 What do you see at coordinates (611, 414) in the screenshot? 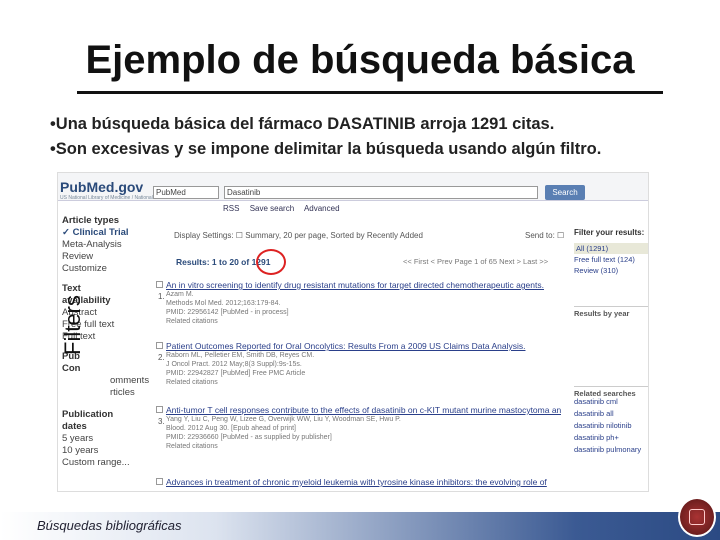
I see `related-search-link: dasatinib all` at bounding box center [611, 414].